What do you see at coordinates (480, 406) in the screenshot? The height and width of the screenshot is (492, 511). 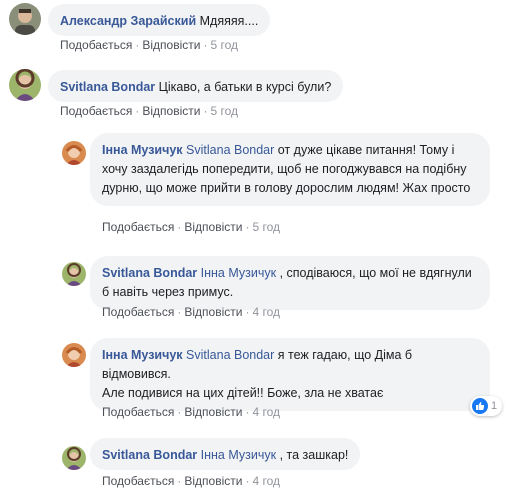 I see `thumbs-up-icon` at bounding box center [480, 406].